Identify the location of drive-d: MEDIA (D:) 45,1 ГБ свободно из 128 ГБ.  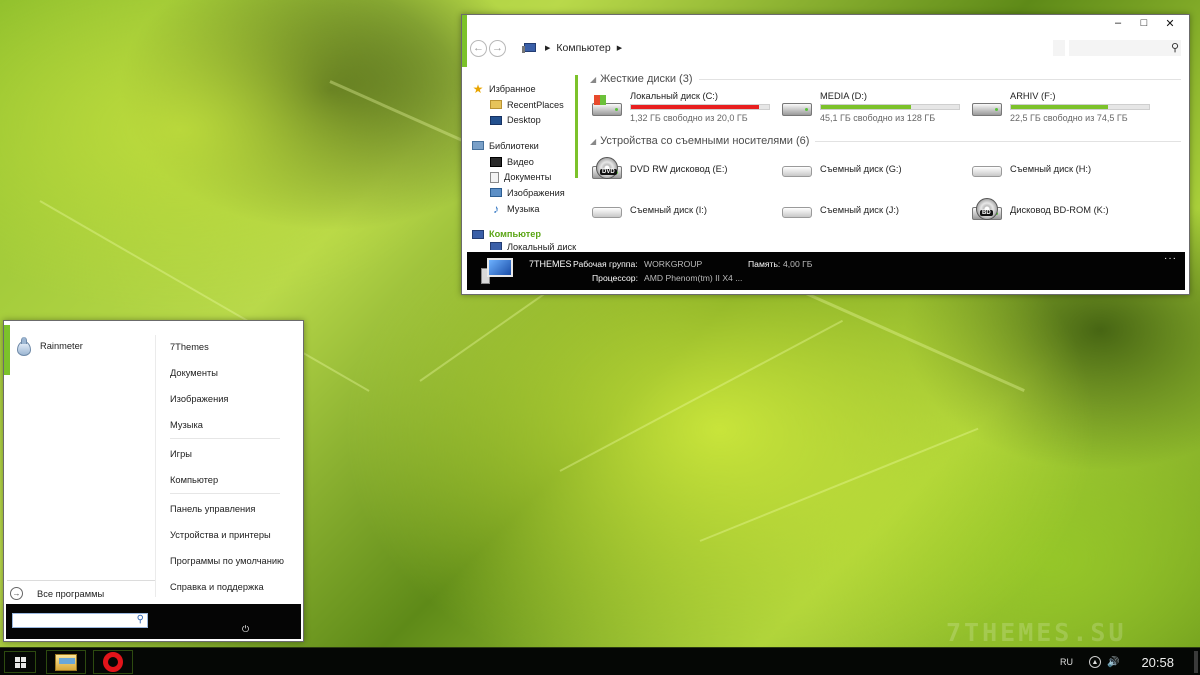
(875, 107).